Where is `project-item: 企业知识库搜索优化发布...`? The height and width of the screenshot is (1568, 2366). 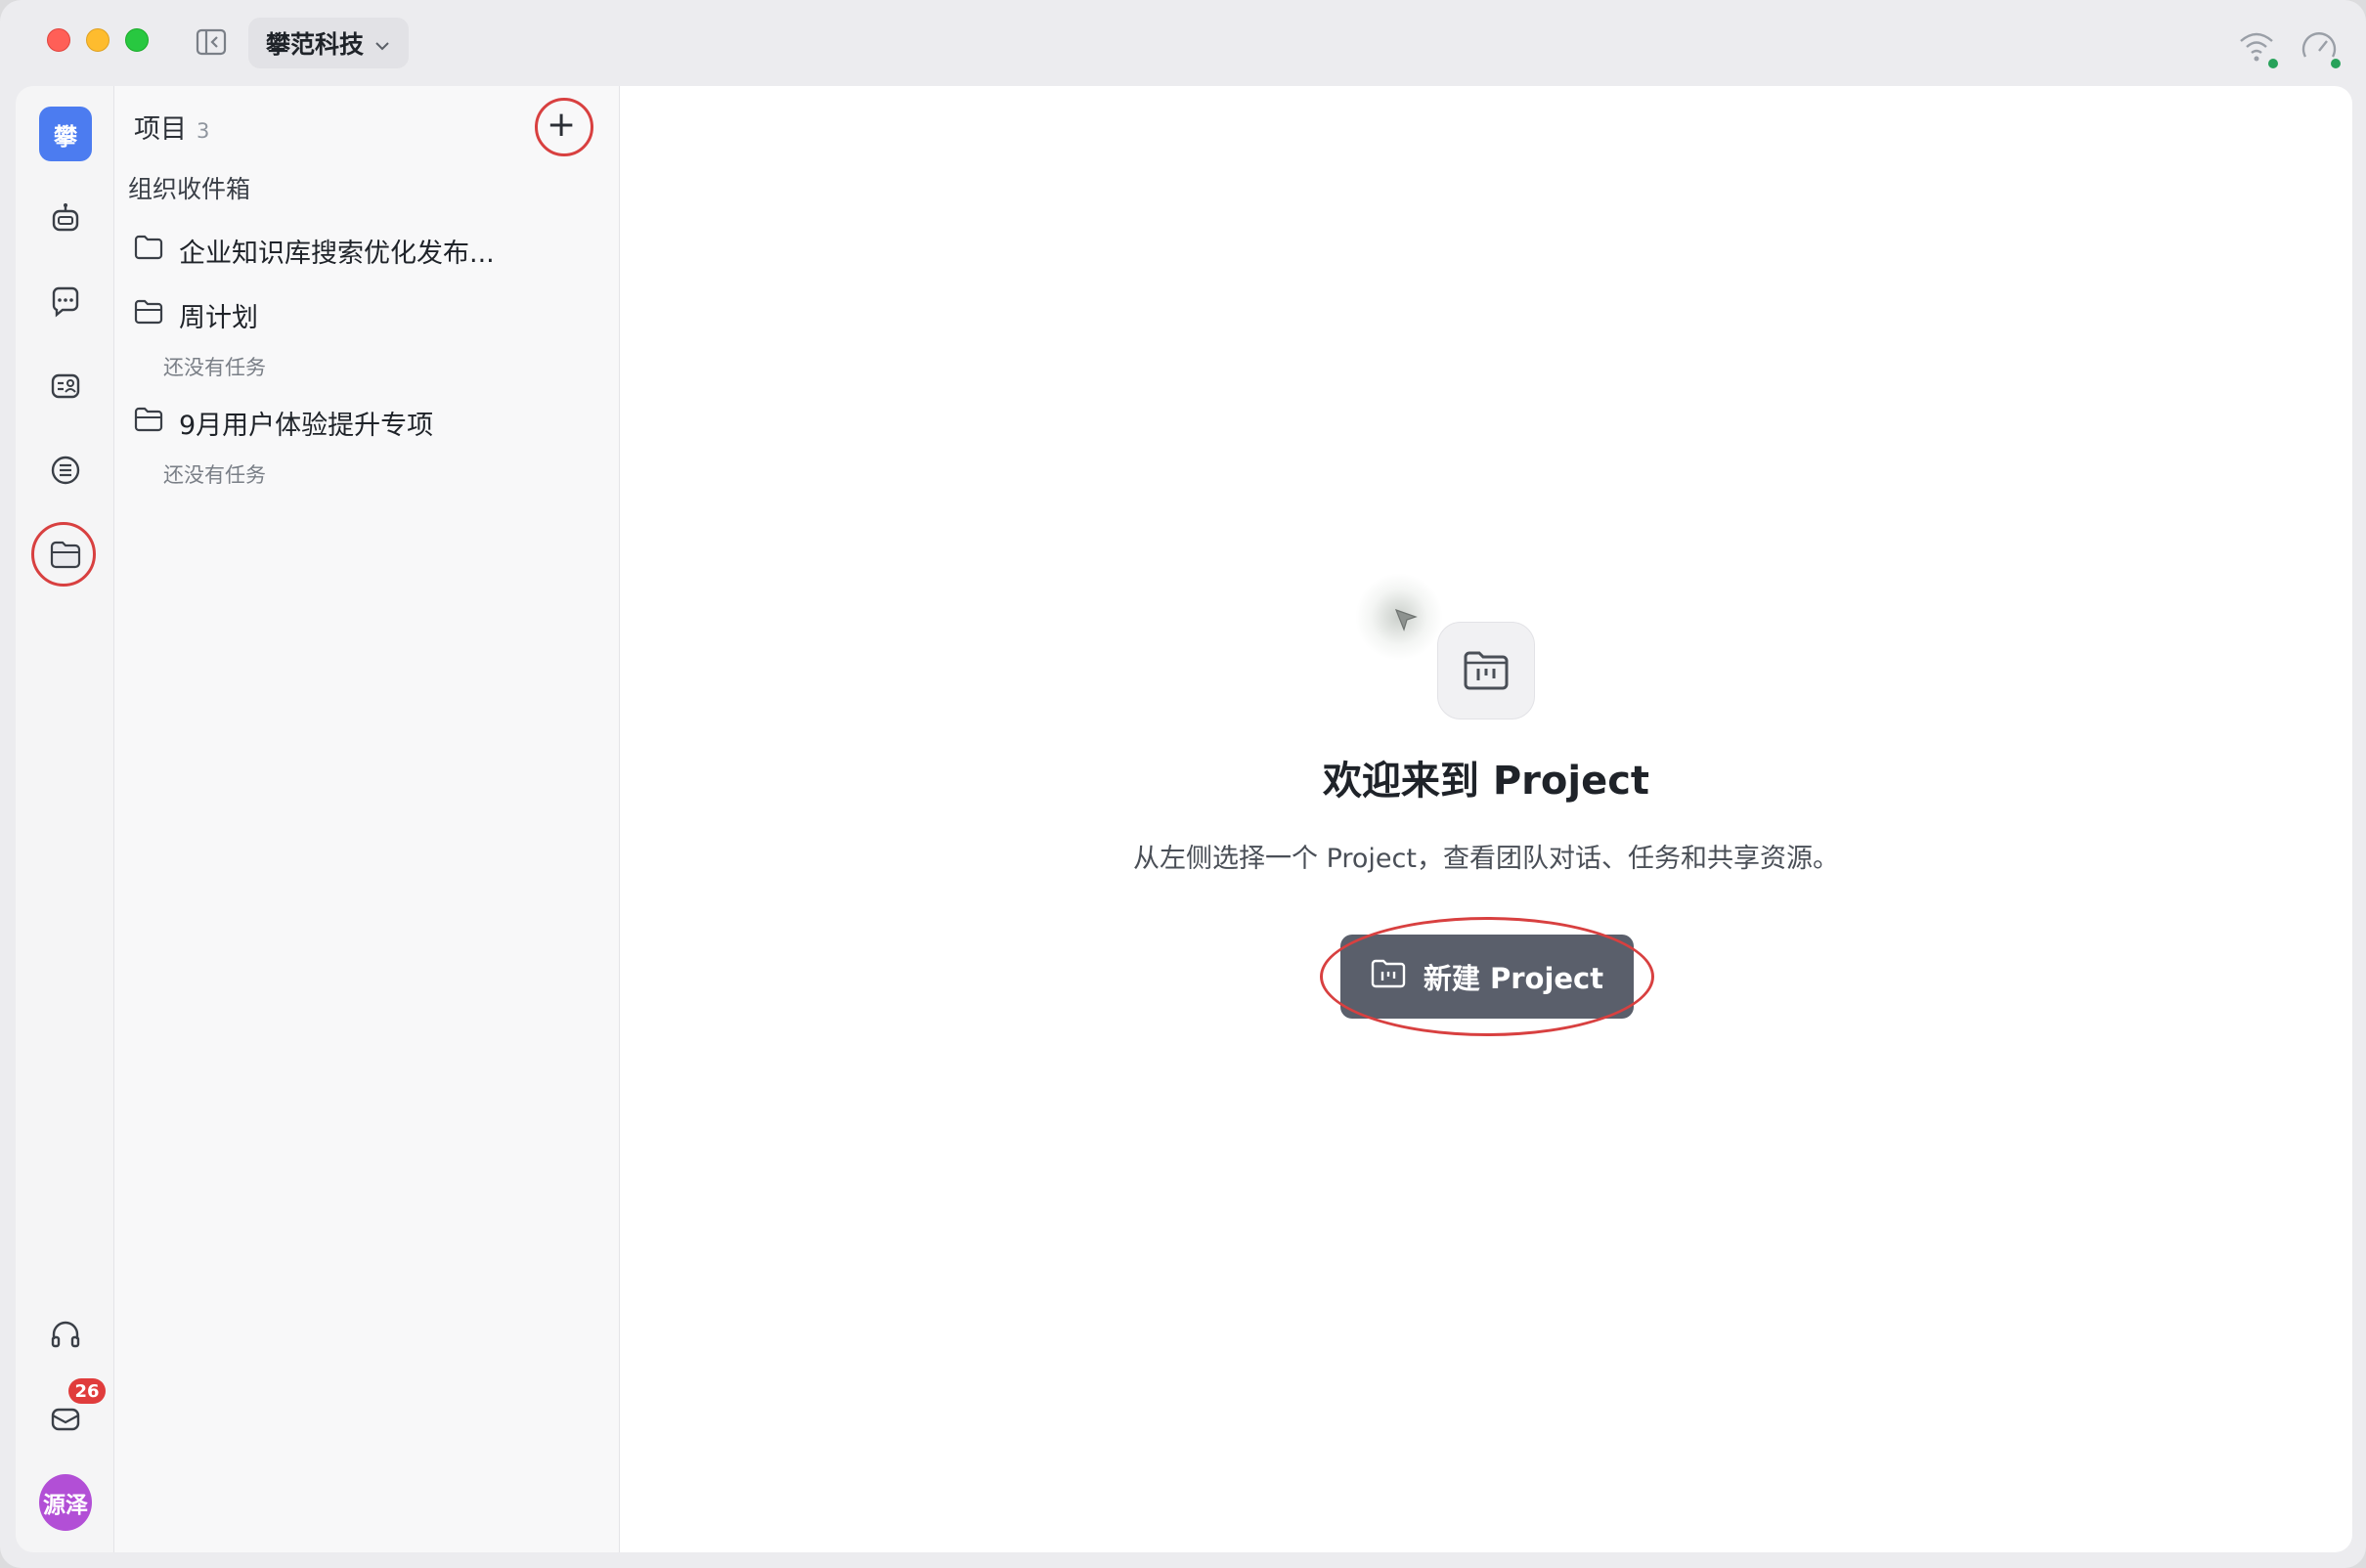 project-item: 企业知识库搜索优化发布... is located at coordinates (314, 250).